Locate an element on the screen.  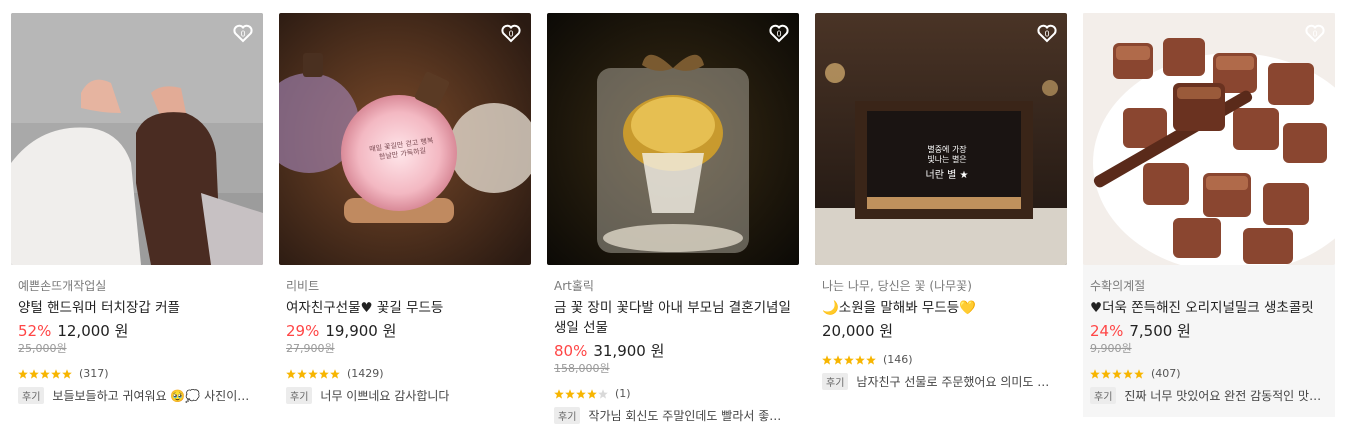
seller-name: 예쁜손뜨개작업실 is located at coordinates (137, 286).